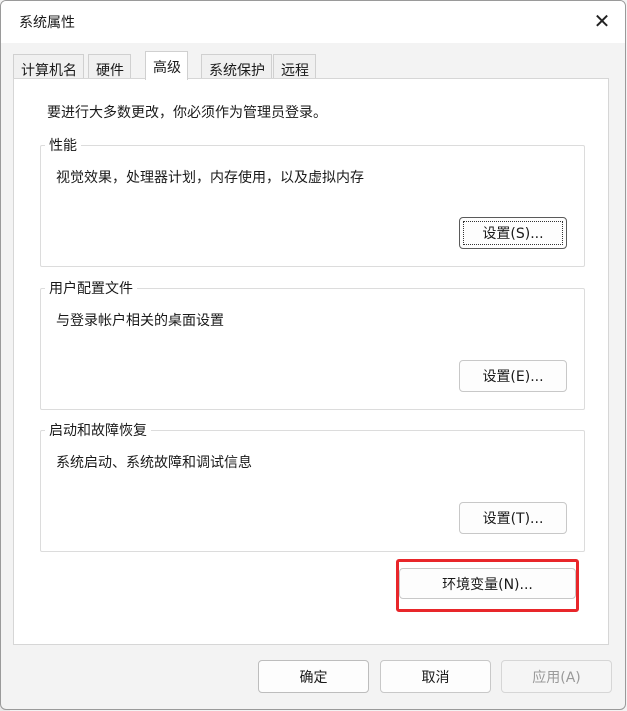 This screenshot has width=627, height=711. What do you see at coordinates (556, 676) in the screenshot?
I see `apply-button: 应用(A)` at bounding box center [556, 676].